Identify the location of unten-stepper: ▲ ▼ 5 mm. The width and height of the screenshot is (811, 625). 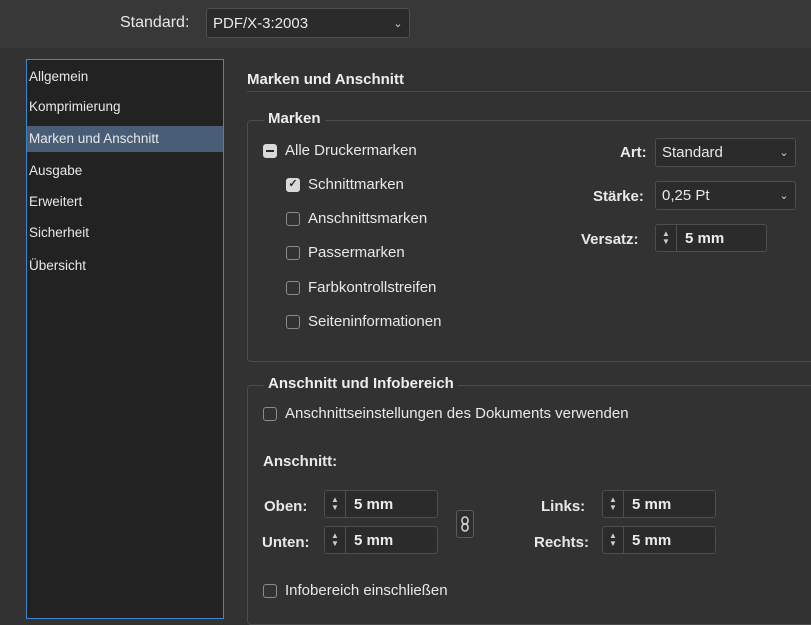
(381, 540).